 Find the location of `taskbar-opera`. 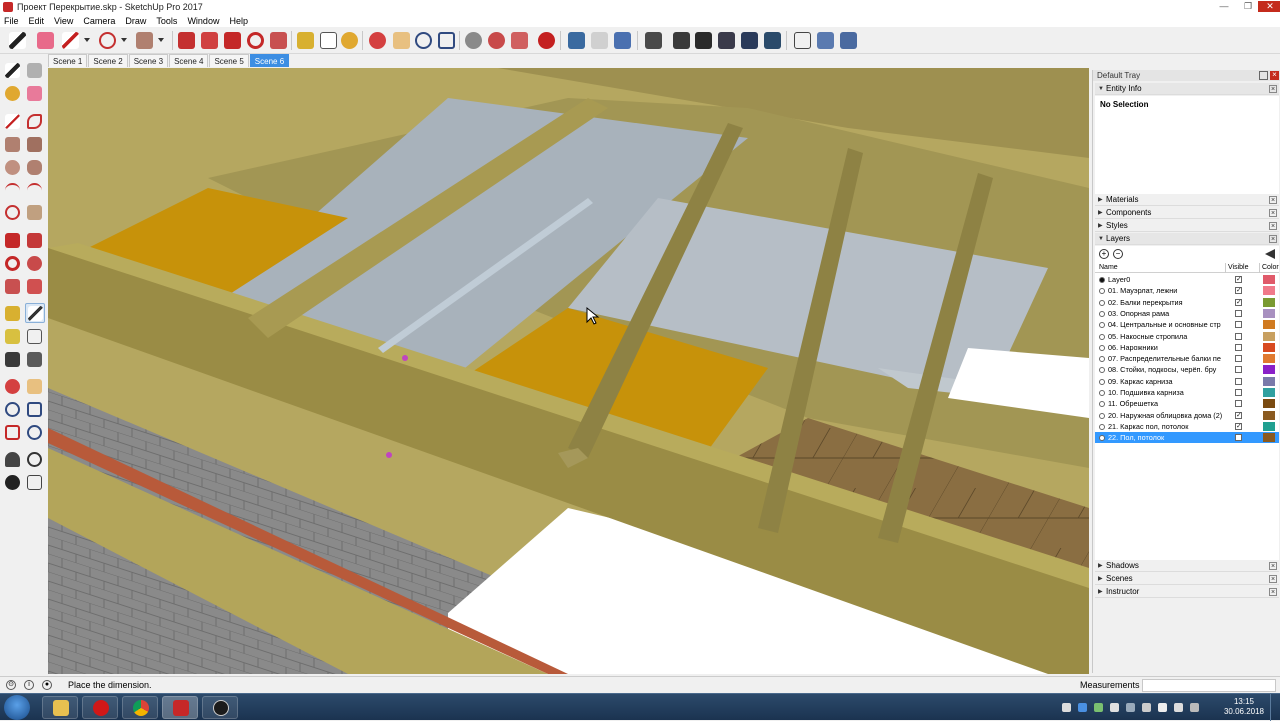

taskbar-opera is located at coordinates (100, 707).